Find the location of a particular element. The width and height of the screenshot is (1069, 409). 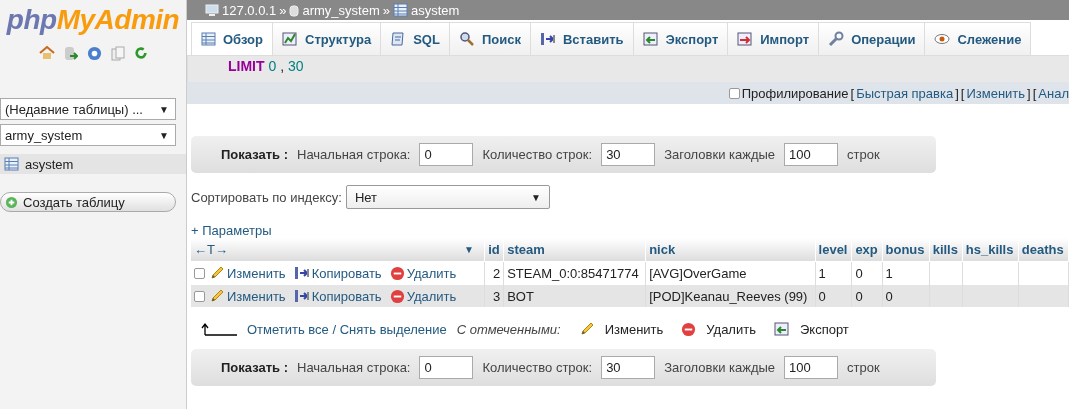

bulk-delete-button: Удалить is located at coordinates (731, 329).